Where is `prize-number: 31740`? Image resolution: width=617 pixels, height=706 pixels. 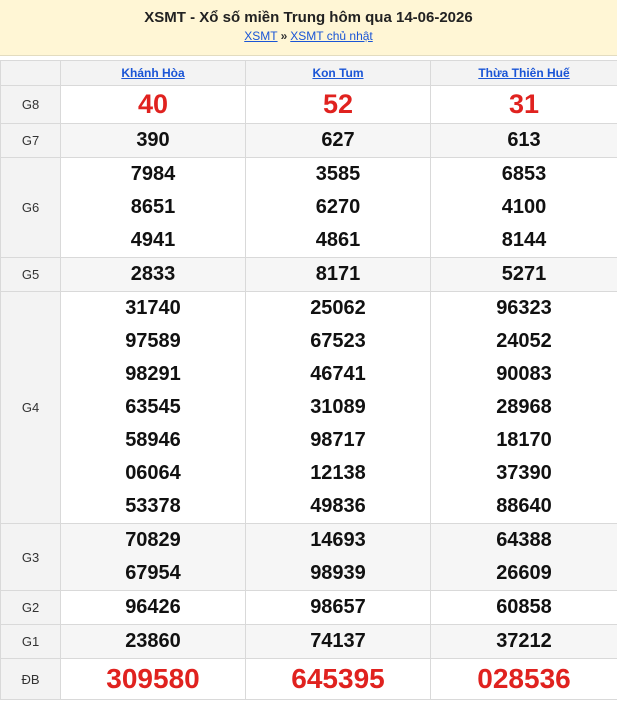 prize-number: 31740 is located at coordinates (153, 308).